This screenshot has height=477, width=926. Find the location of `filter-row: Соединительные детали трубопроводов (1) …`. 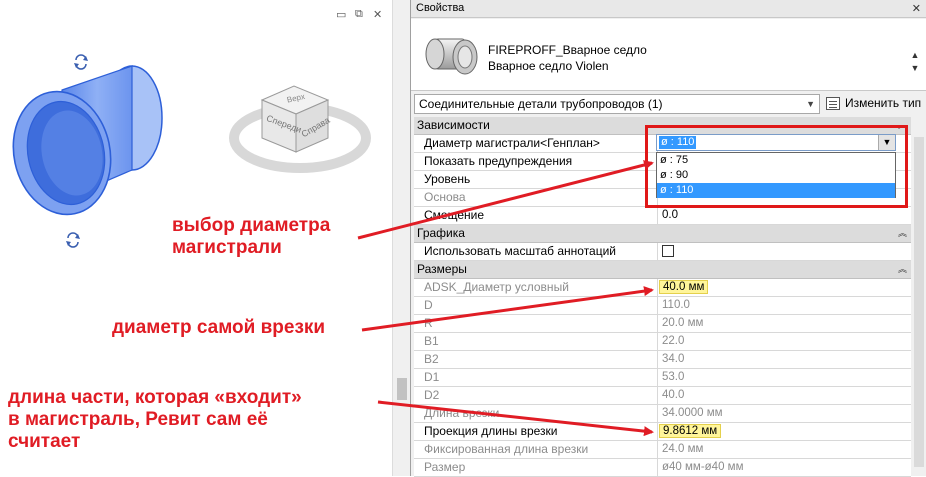

filter-row: Соединительные детали трубопроводов (1) … is located at coordinates (668, 104).